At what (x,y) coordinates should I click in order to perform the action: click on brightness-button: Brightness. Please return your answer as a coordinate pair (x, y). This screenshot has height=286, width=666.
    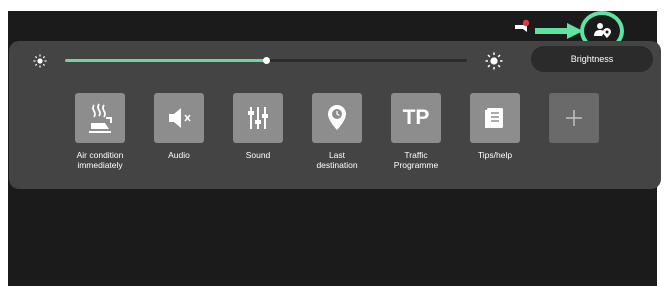
    Looking at the image, I should click on (592, 59).